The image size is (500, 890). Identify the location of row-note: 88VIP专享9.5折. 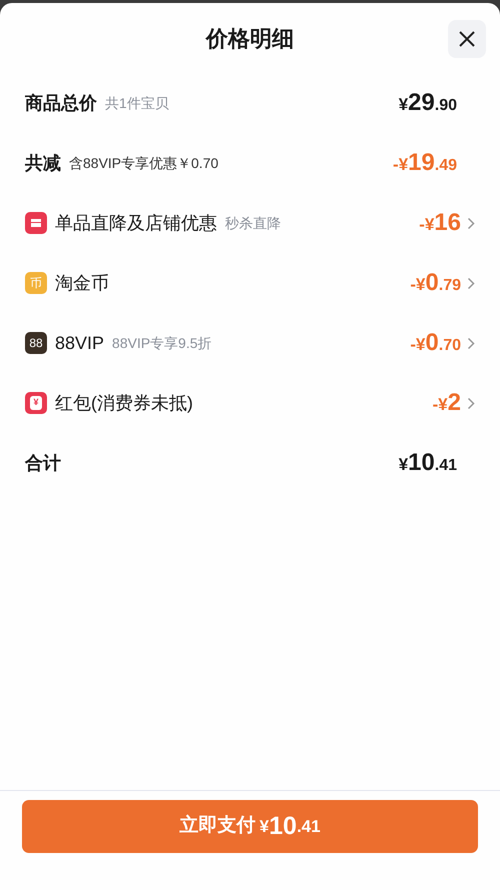
(162, 343).